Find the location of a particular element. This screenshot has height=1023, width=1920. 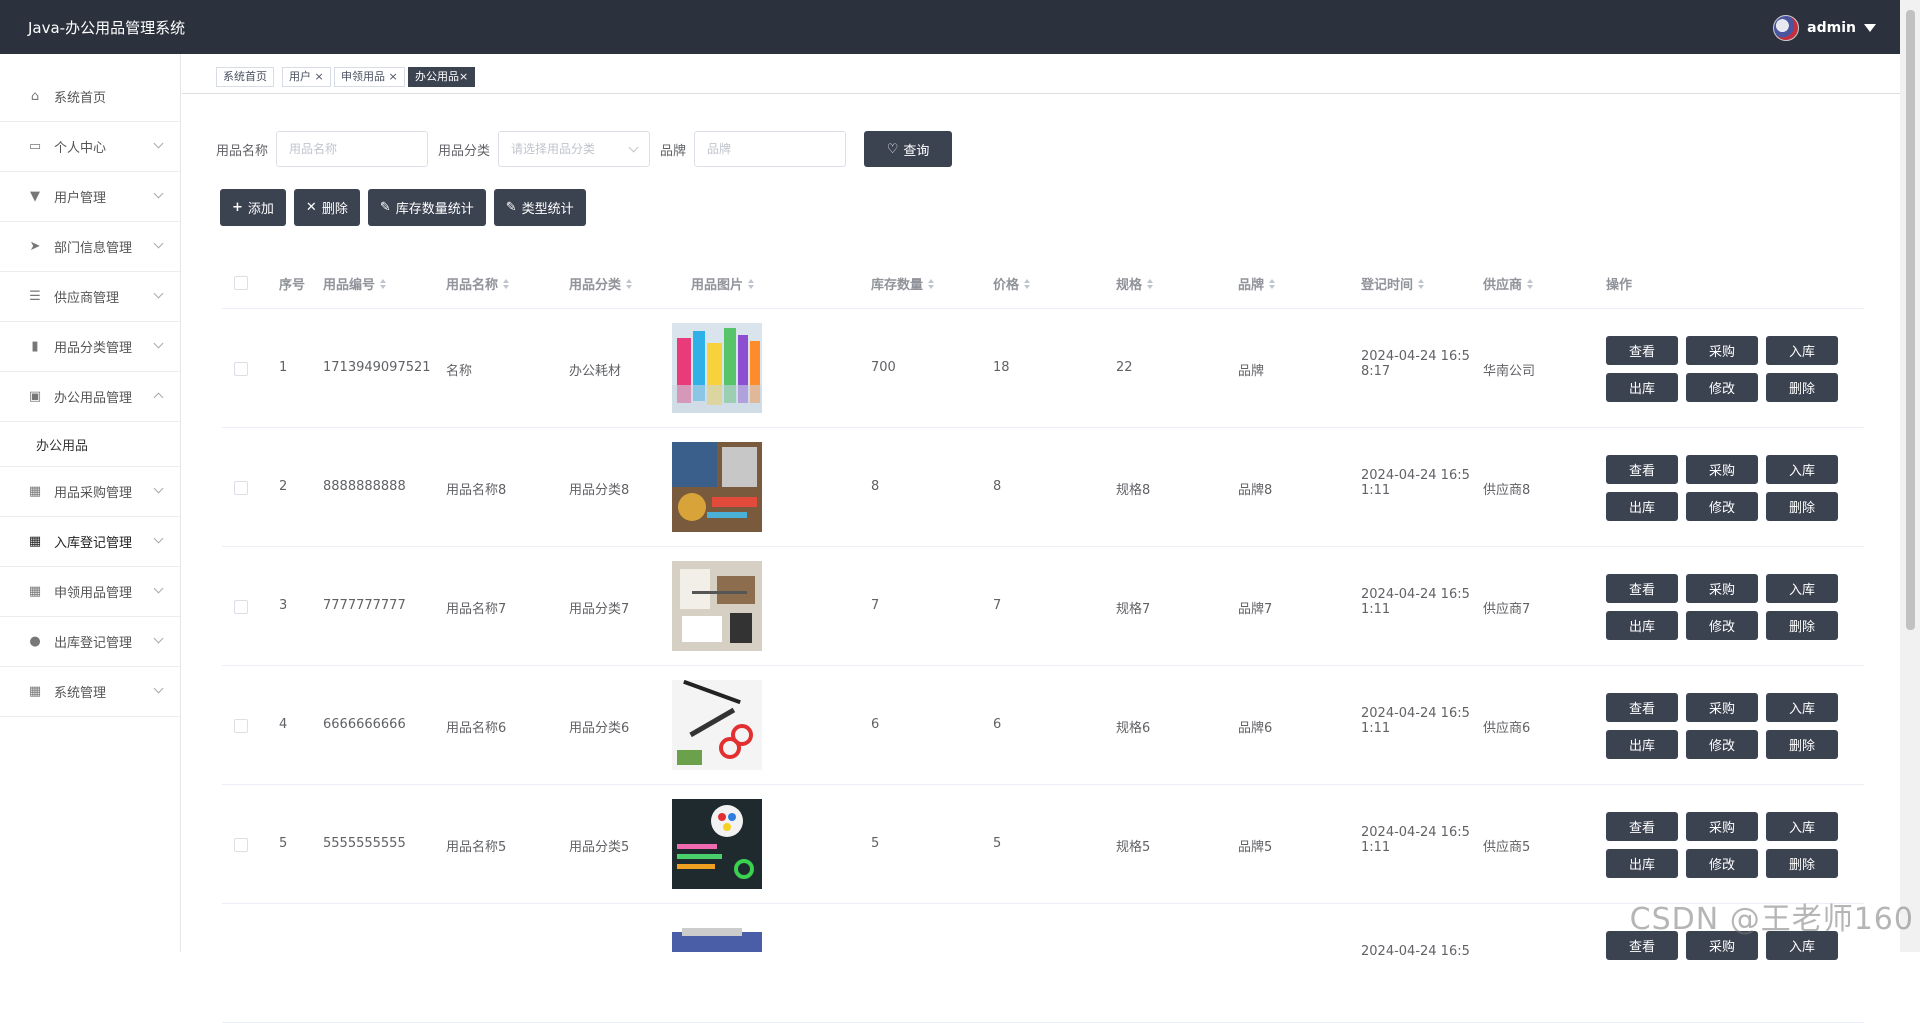

tab-supplies: 办公用品× is located at coordinates (441, 77).